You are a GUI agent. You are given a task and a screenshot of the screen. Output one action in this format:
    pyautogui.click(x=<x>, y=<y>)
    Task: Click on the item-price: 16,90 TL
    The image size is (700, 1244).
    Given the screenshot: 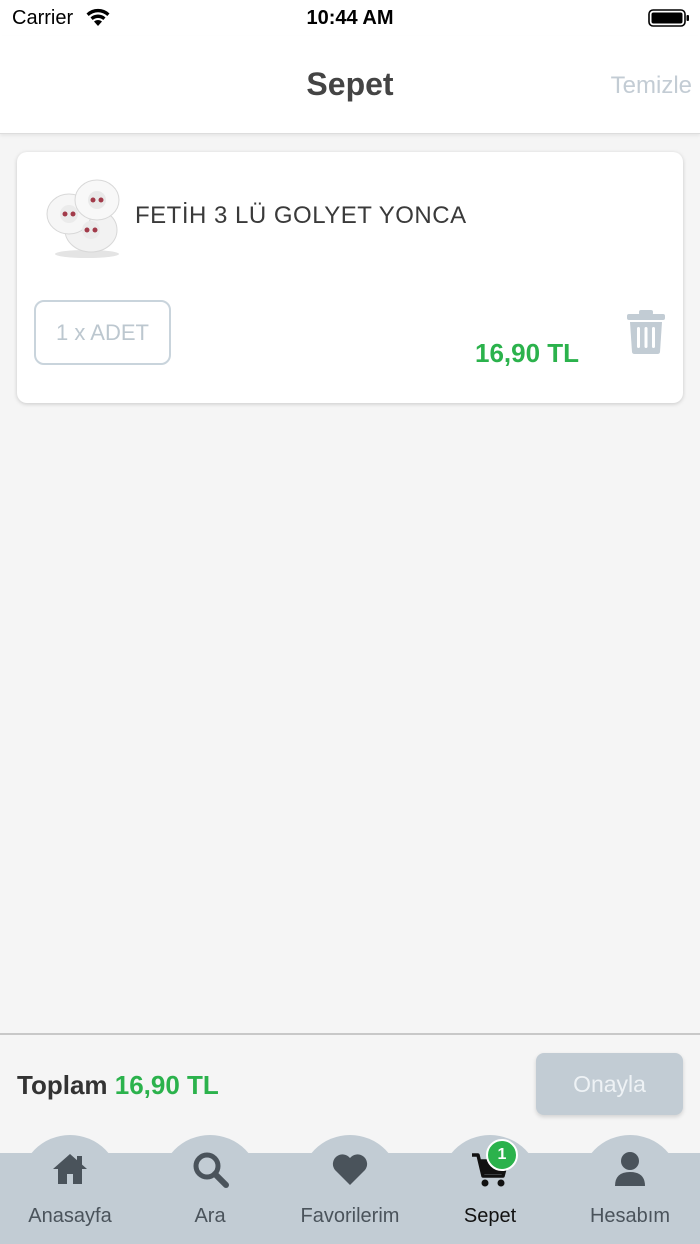 What is the action you would take?
    pyautogui.click(x=527, y=353)
    